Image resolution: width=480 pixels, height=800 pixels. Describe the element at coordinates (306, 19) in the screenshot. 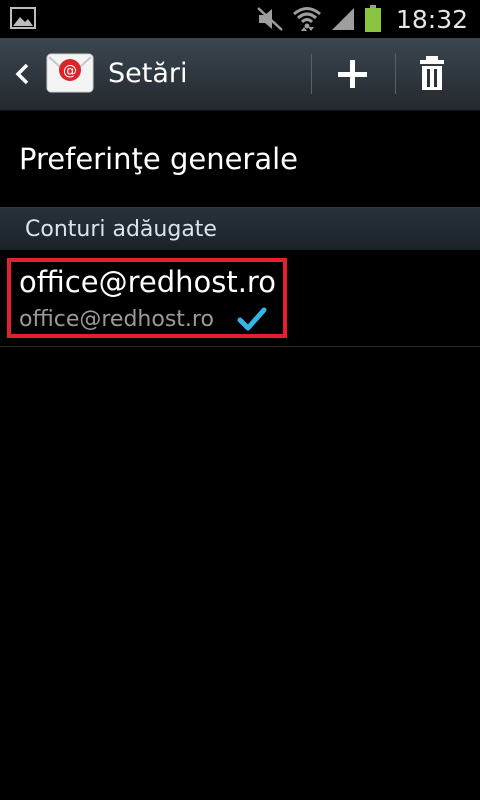

I see `wifi-icon` at that location.